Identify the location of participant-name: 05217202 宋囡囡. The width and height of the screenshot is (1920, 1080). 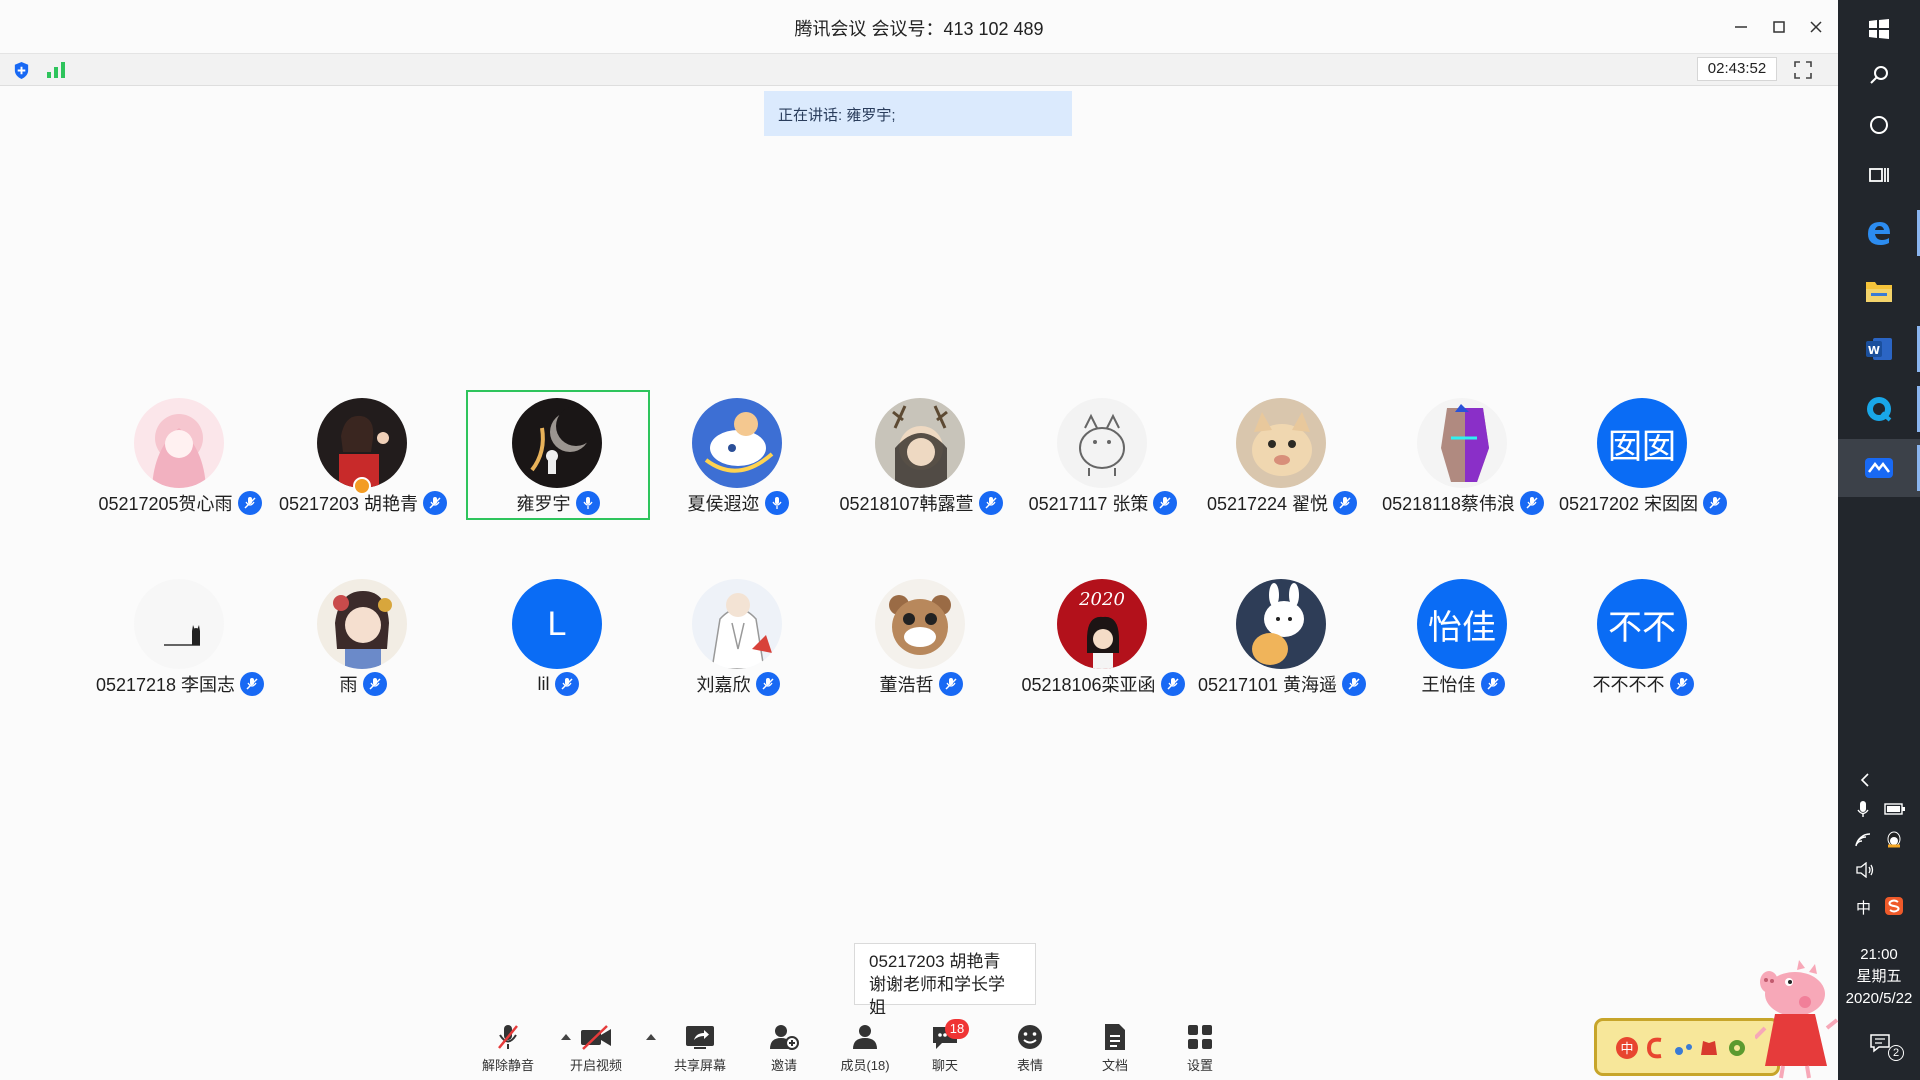
(1628, 504).